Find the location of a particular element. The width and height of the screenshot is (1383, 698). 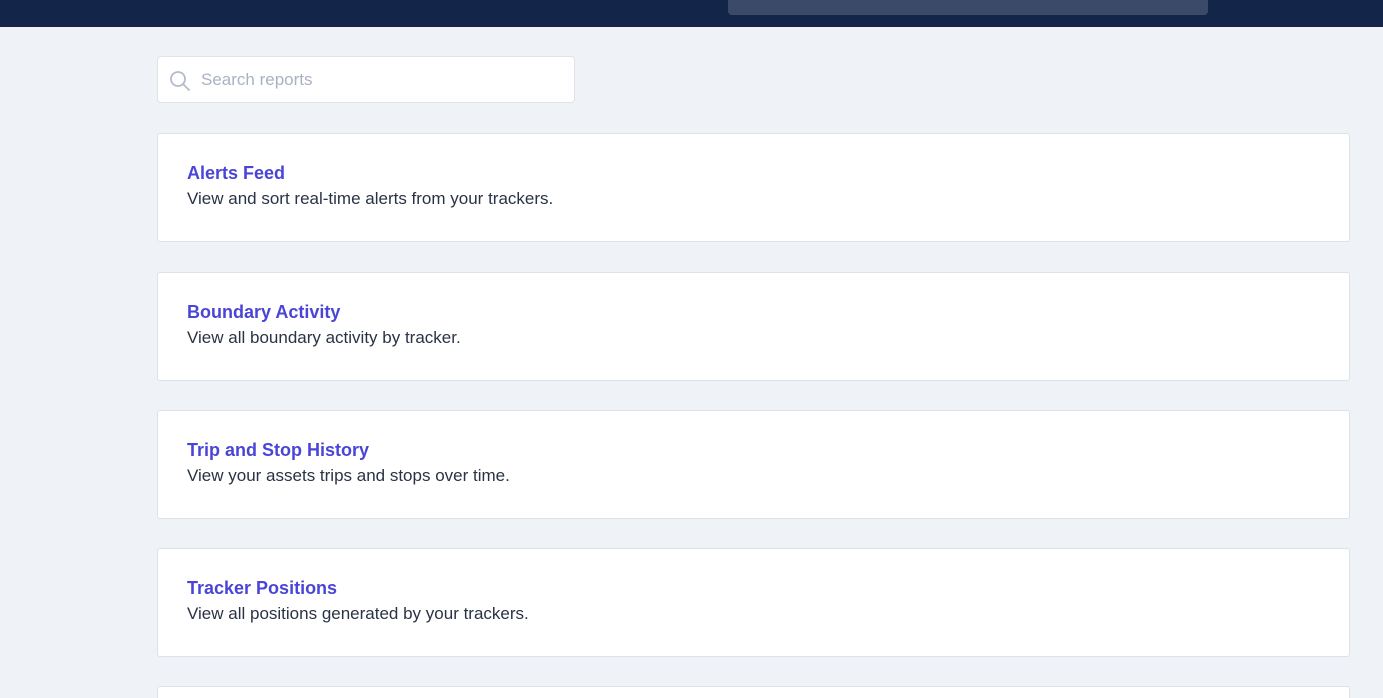

top-navigation-bar is located at coordinates (691, 13).